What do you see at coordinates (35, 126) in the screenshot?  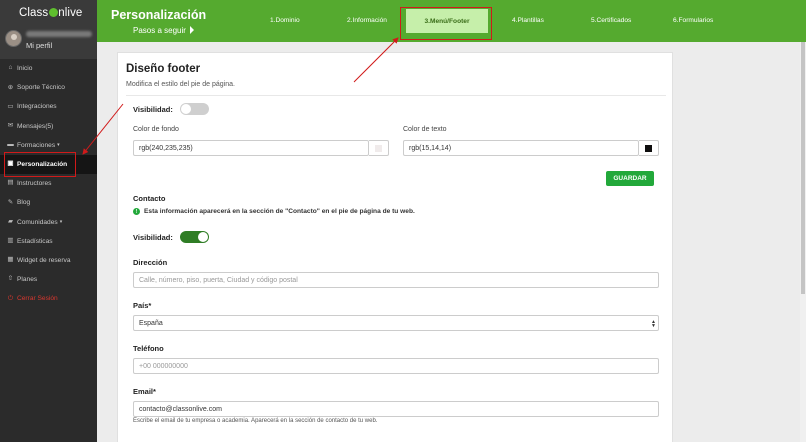 I see `sidebar-item-label: Mensajes(5)` at bounding box center [35, 126].